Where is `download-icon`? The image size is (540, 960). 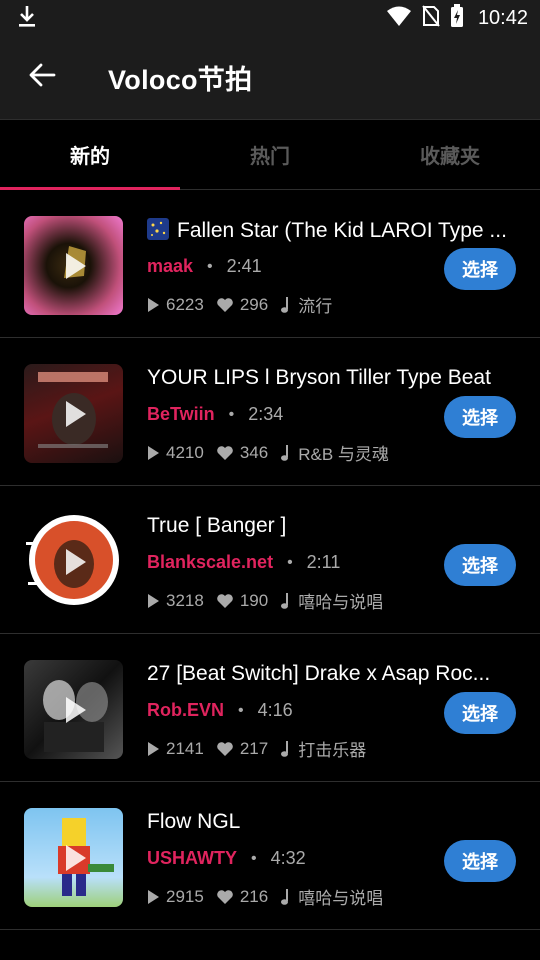 download-icon is located at coordinates (27, 18).